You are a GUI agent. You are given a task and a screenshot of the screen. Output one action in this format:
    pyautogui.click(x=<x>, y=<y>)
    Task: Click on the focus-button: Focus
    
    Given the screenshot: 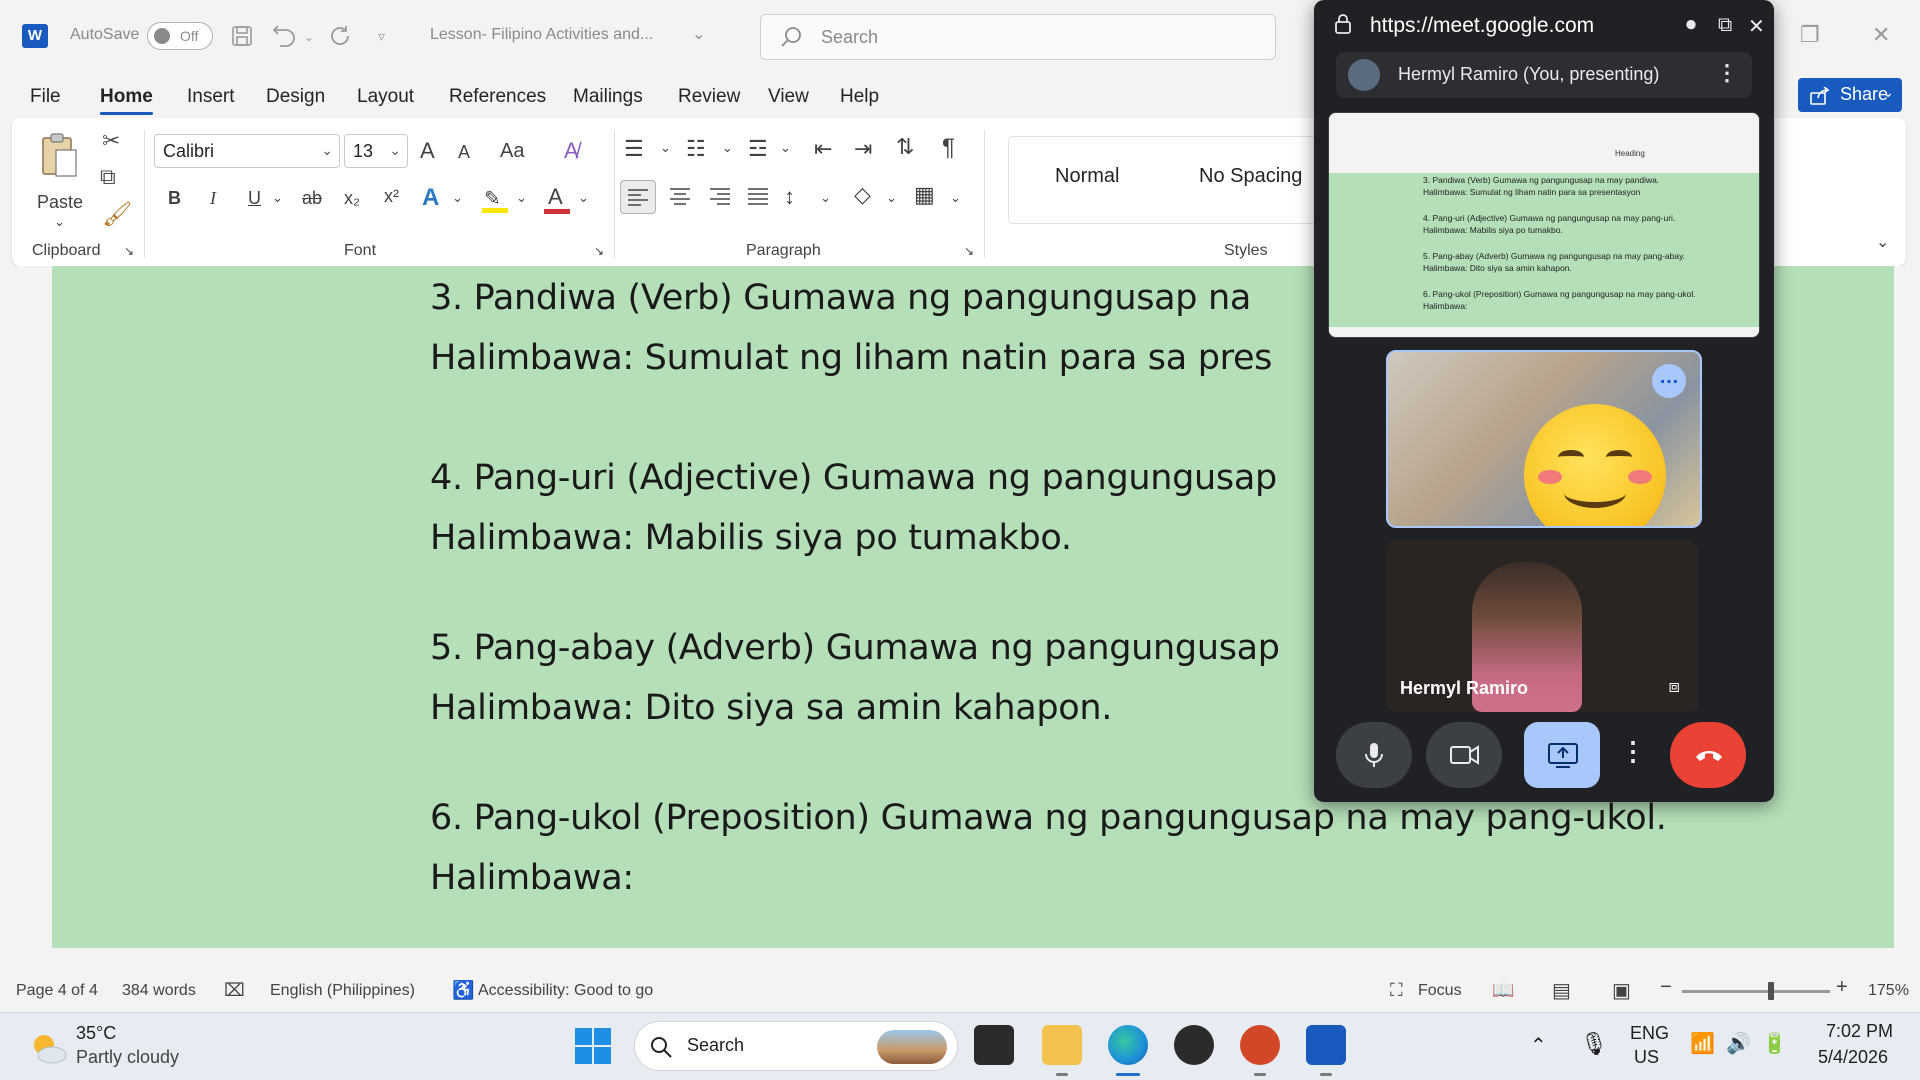 What is the action you would take?
    pyautogui.click(x=1440, y=991)
    